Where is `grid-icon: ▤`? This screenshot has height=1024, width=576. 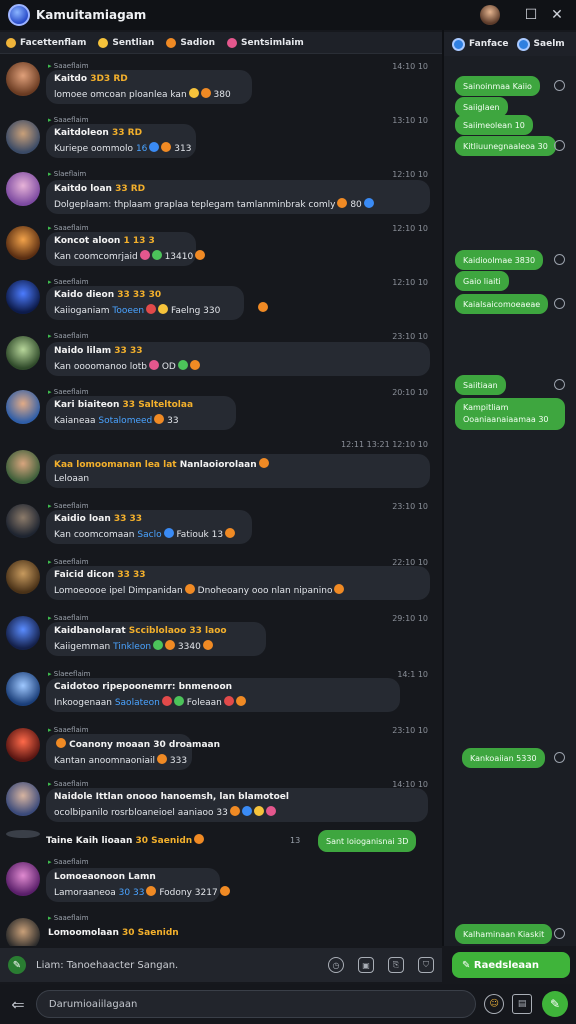 grid-icon: ▤ is located at coordinates (522, 1004).